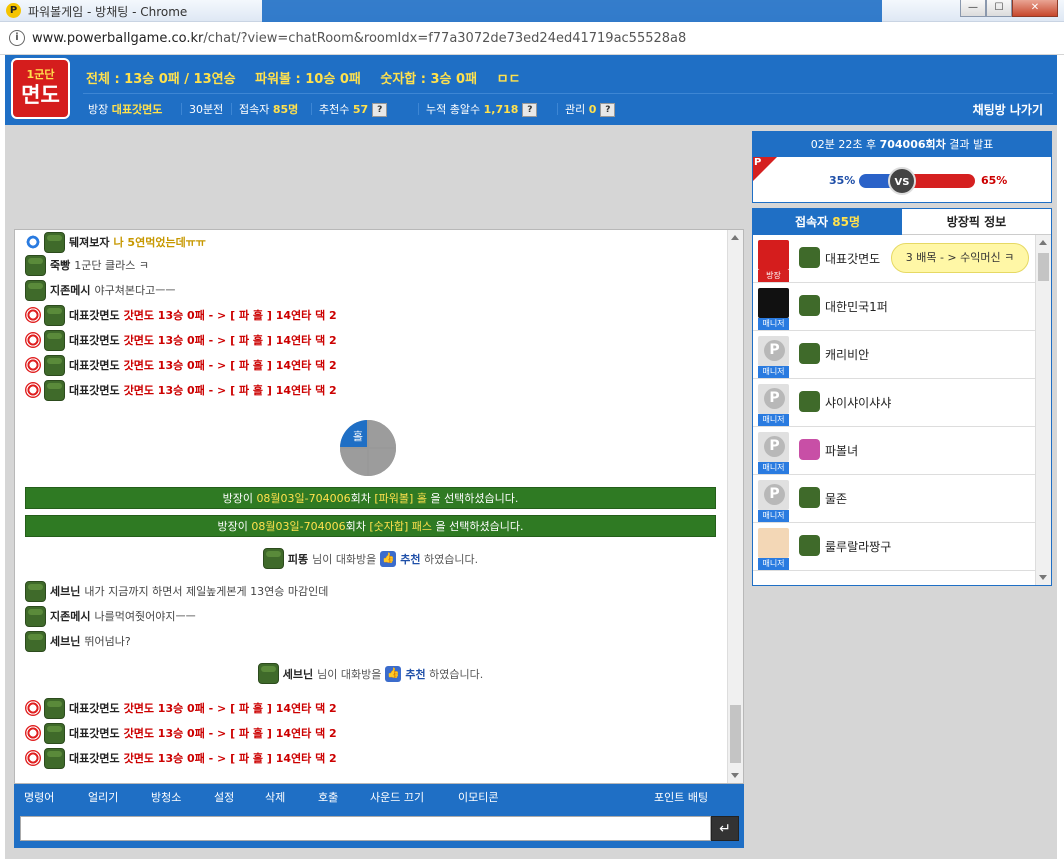 Image resolution: width=1064 pixels, height=859 pixels. I want to click on chat-nick: 뒈져보자, so click(89, 242).